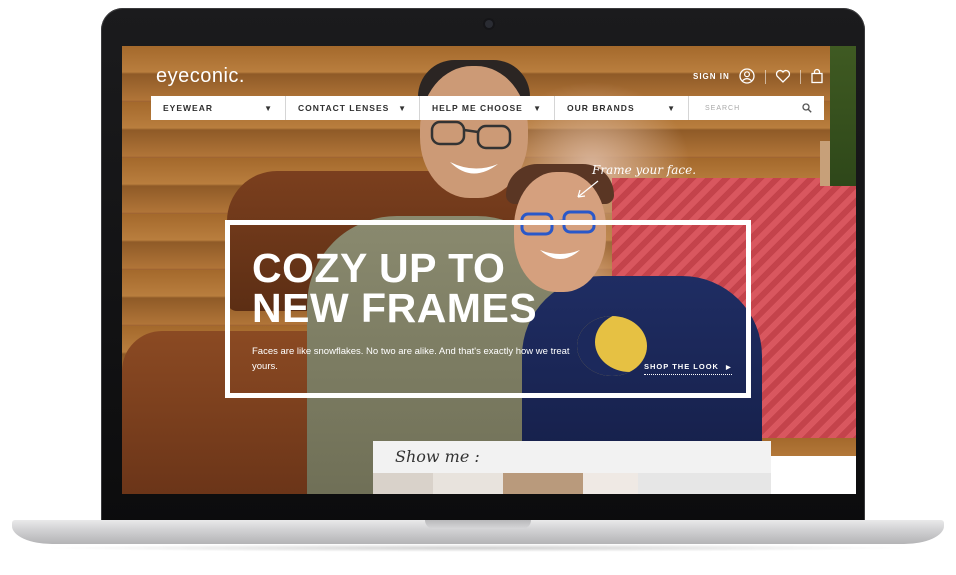  Describe the element at coordinates (395, 308) in the screenshot. I see `hero-headline-line: NEW FRAMES` at that location.